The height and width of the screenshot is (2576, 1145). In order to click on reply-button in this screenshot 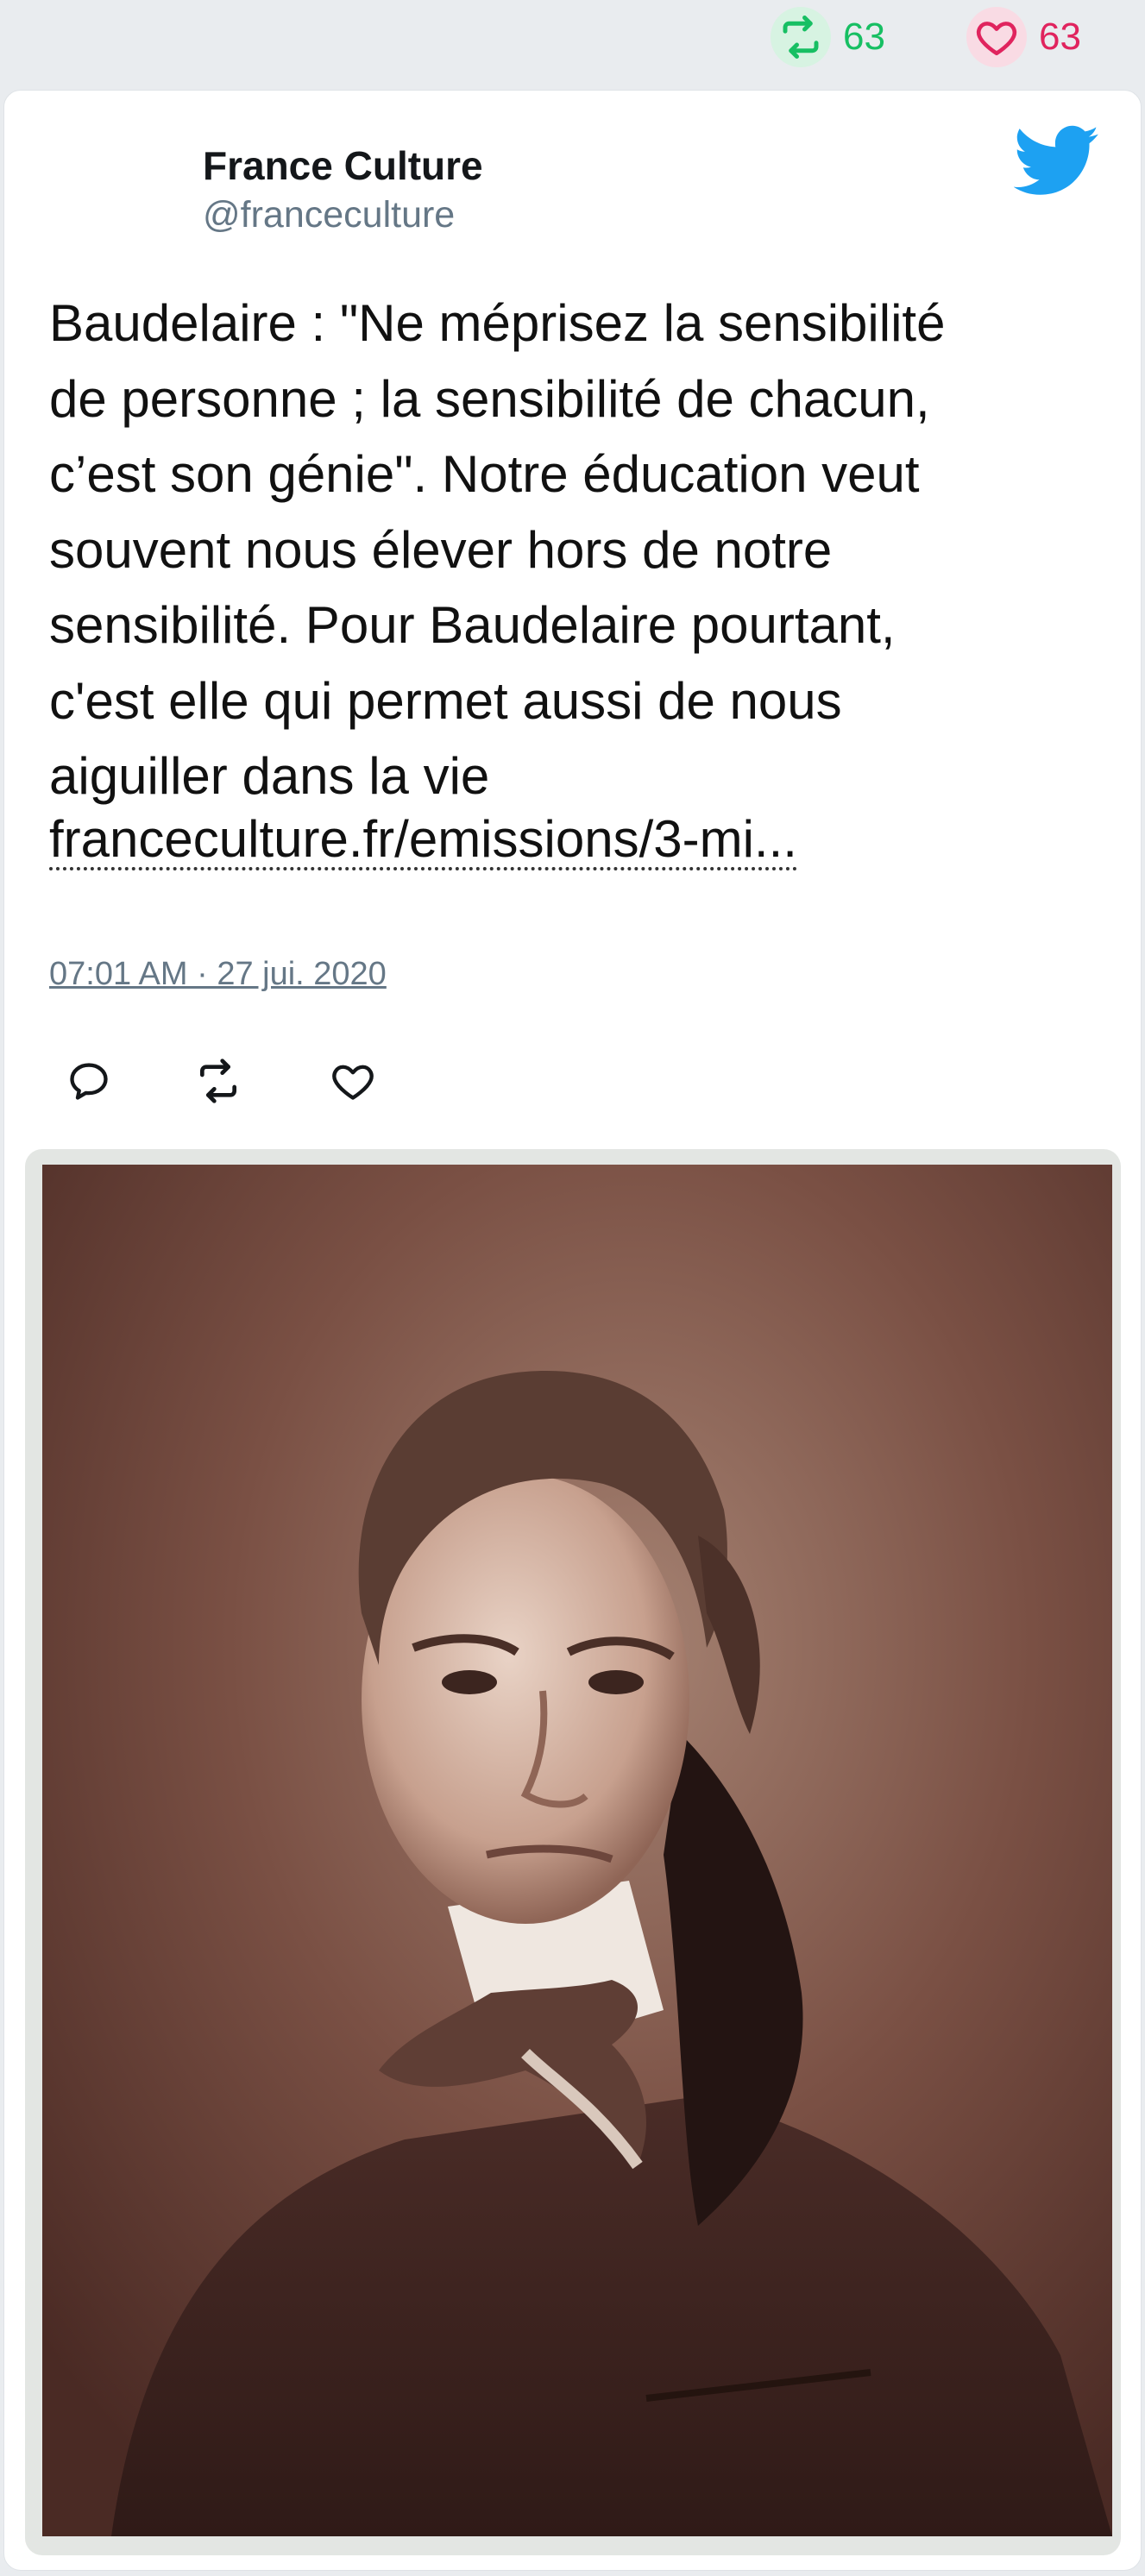, I will do `click(89, 1081)`.